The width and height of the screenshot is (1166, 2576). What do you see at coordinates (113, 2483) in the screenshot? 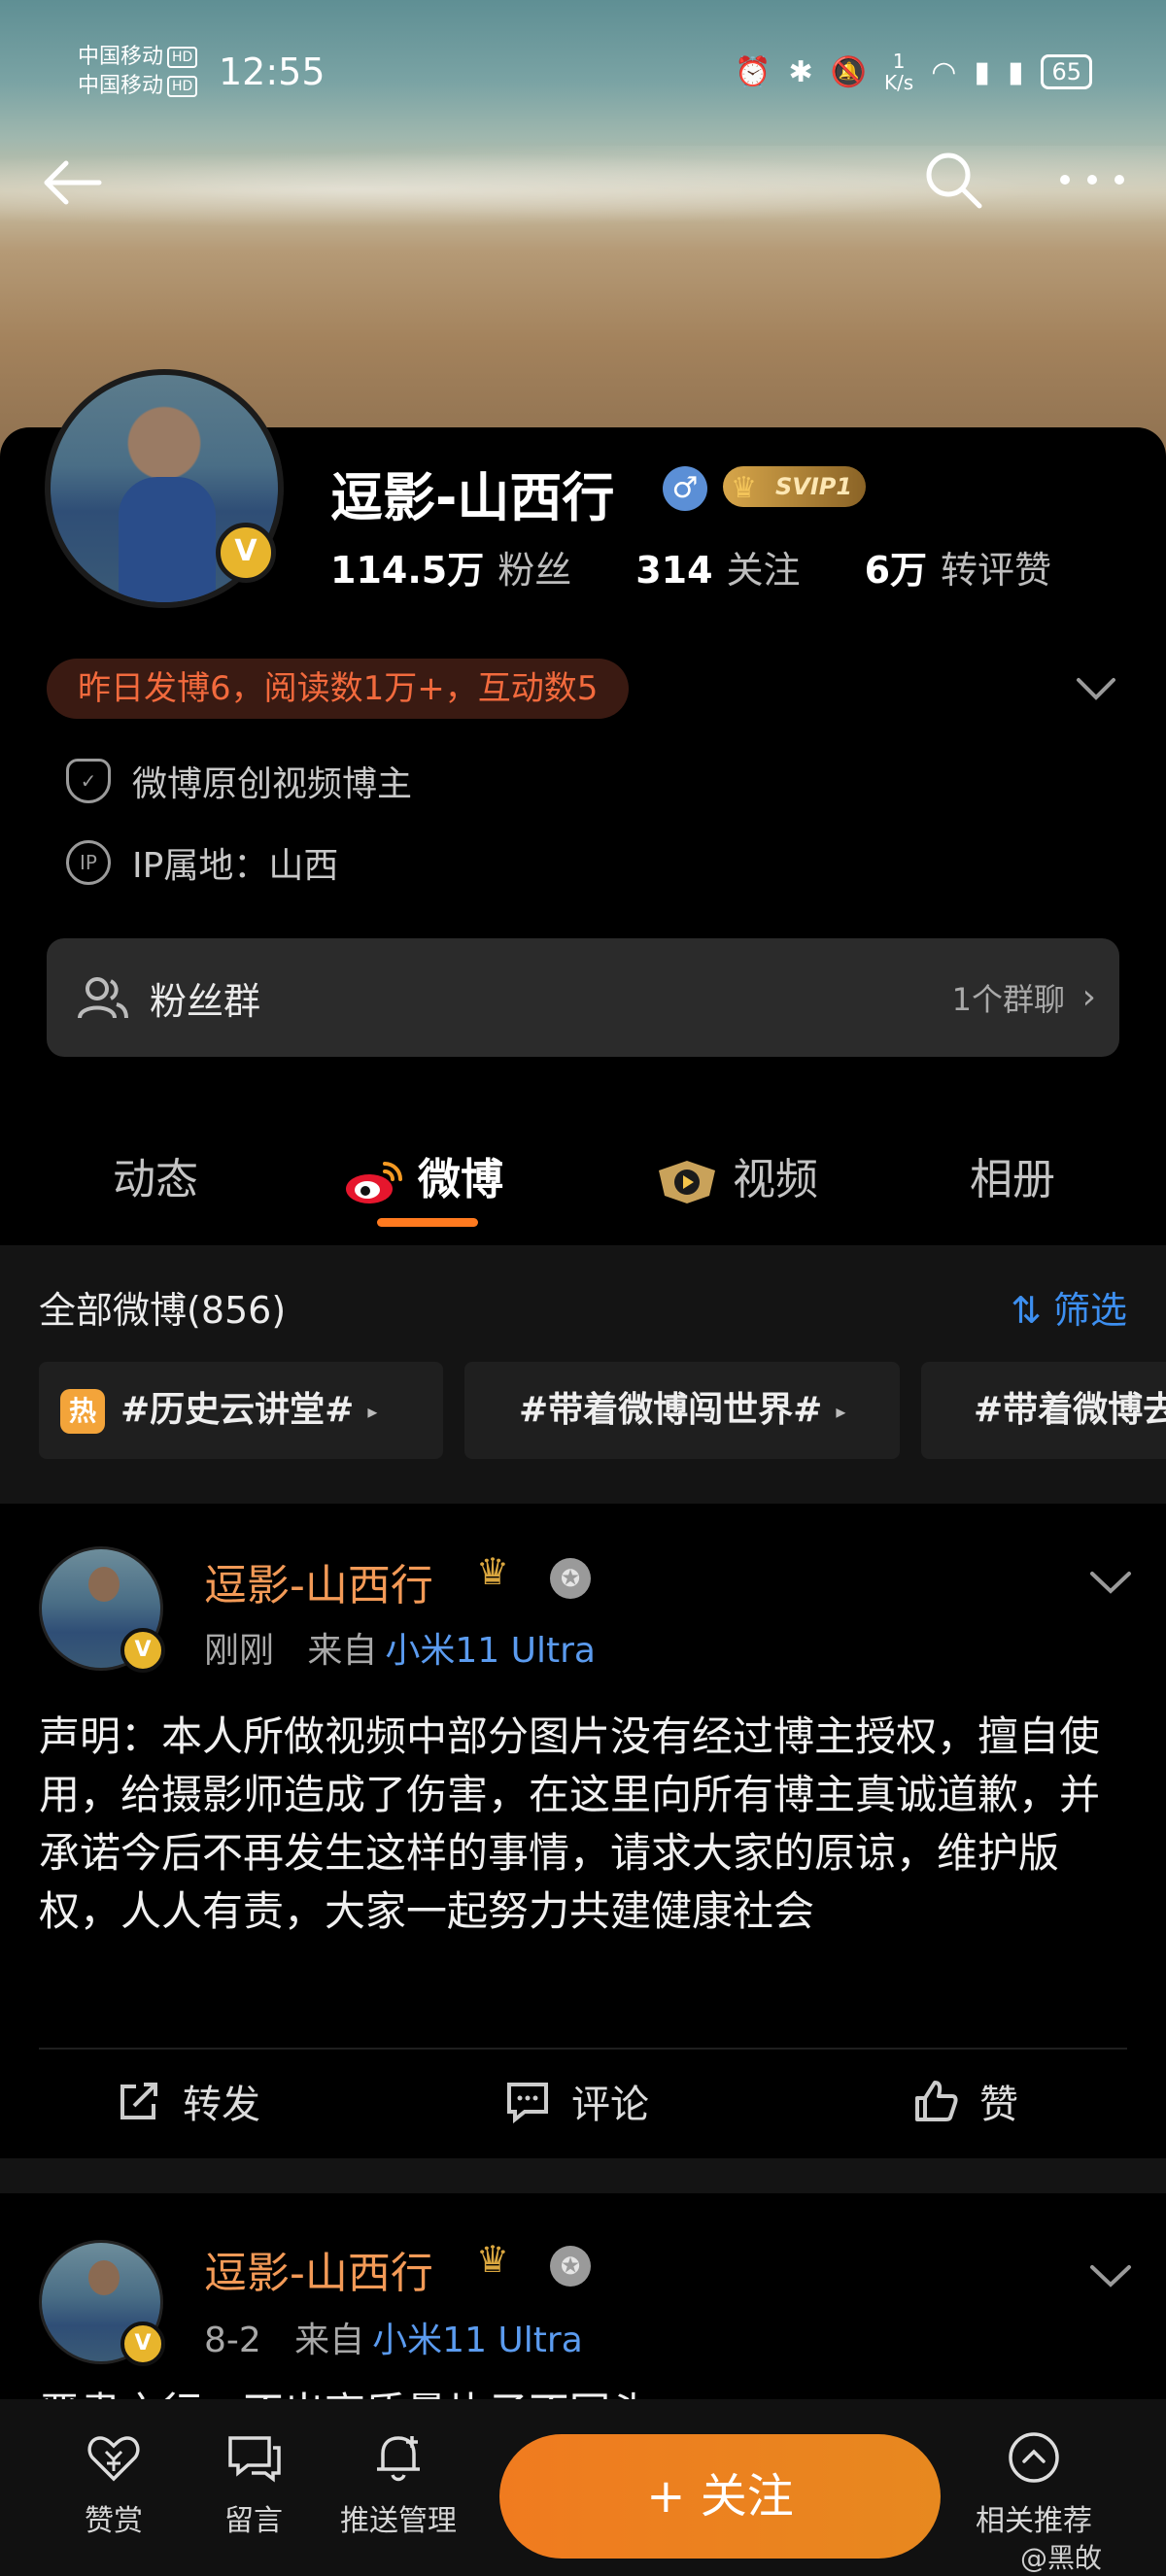
I see `reward-button: 赞赏` at bounding box center [113, 2483].